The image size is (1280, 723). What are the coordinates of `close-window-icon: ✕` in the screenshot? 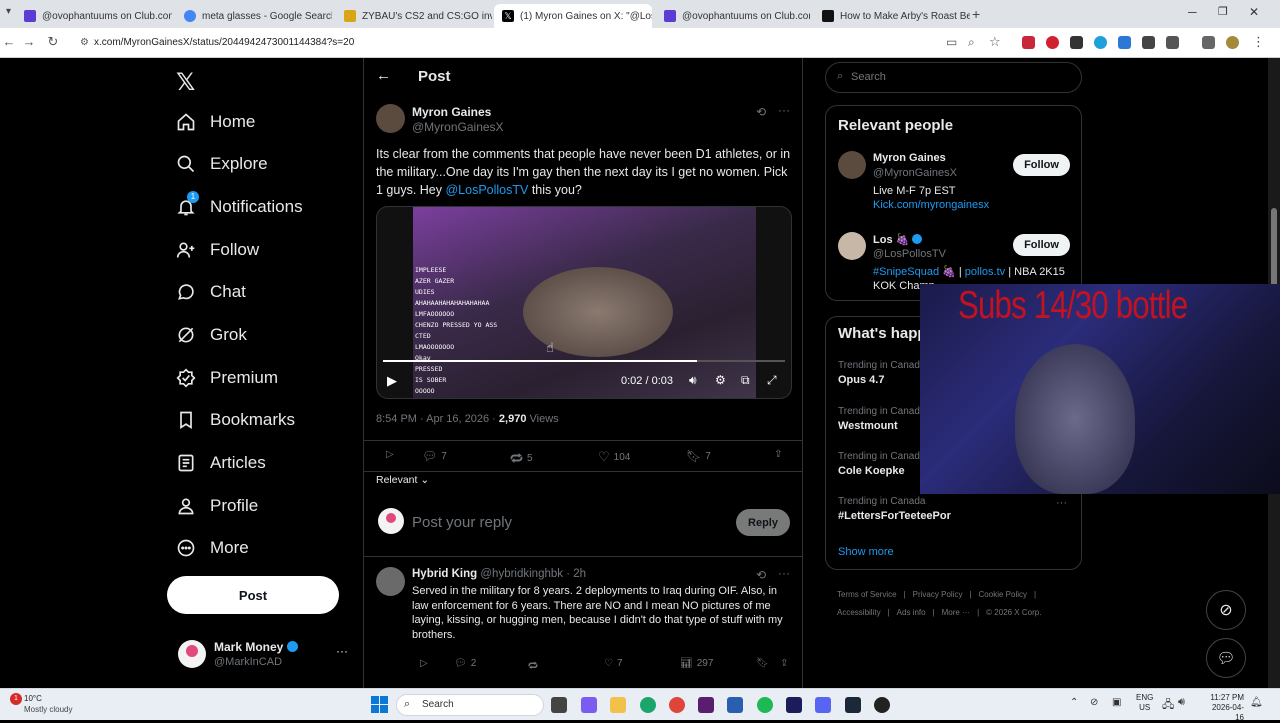 It's located at (1254, 12).